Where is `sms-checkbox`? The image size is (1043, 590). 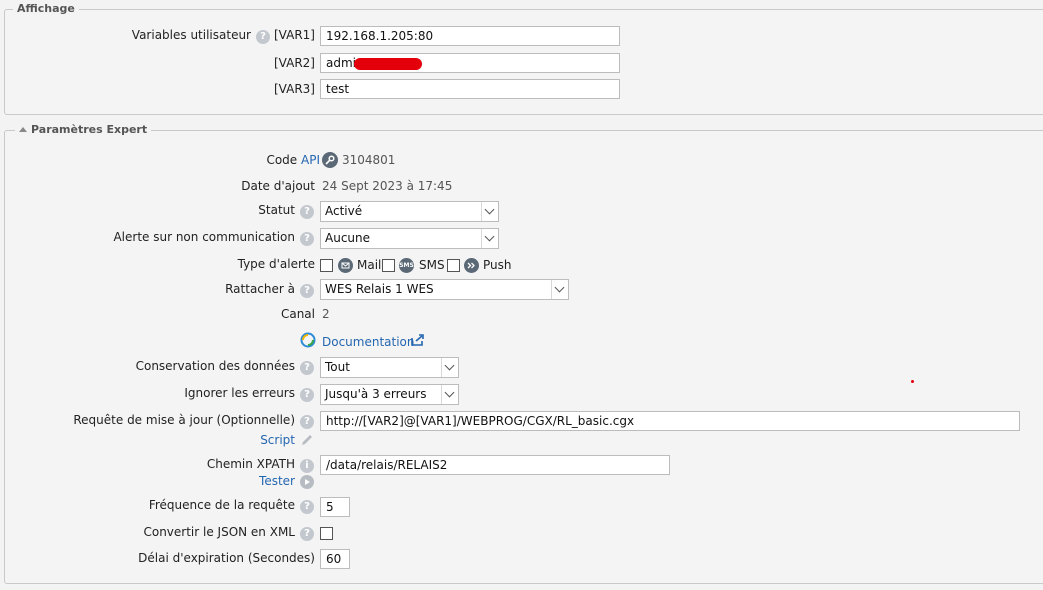
sms-checkbox is located at coordinates (388, 265).